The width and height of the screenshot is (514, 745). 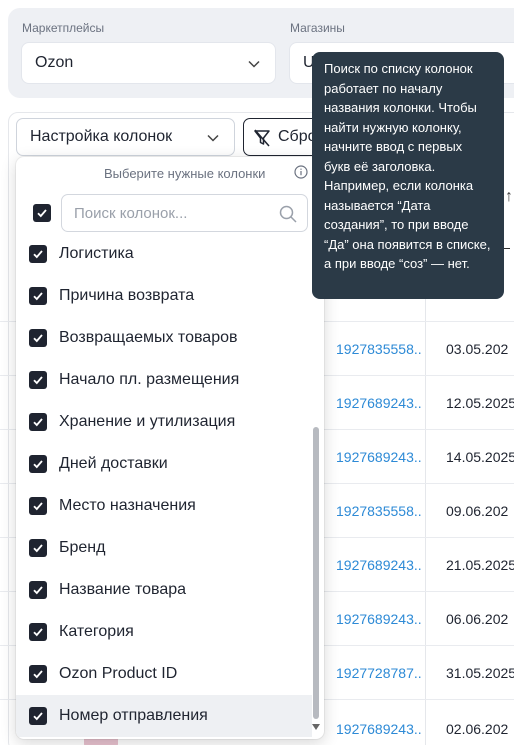 I want to click on column-option: Логистика, so click(x=164, y=254).